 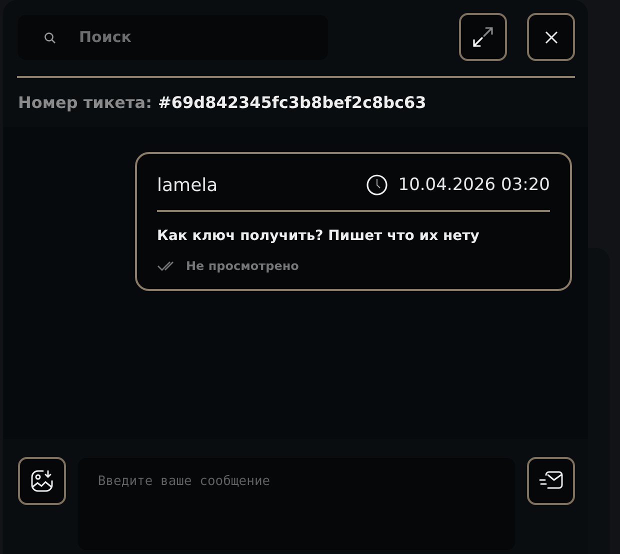 I want to click on message-time: 10.04.2026 03:20, so click(x=474, y=185).